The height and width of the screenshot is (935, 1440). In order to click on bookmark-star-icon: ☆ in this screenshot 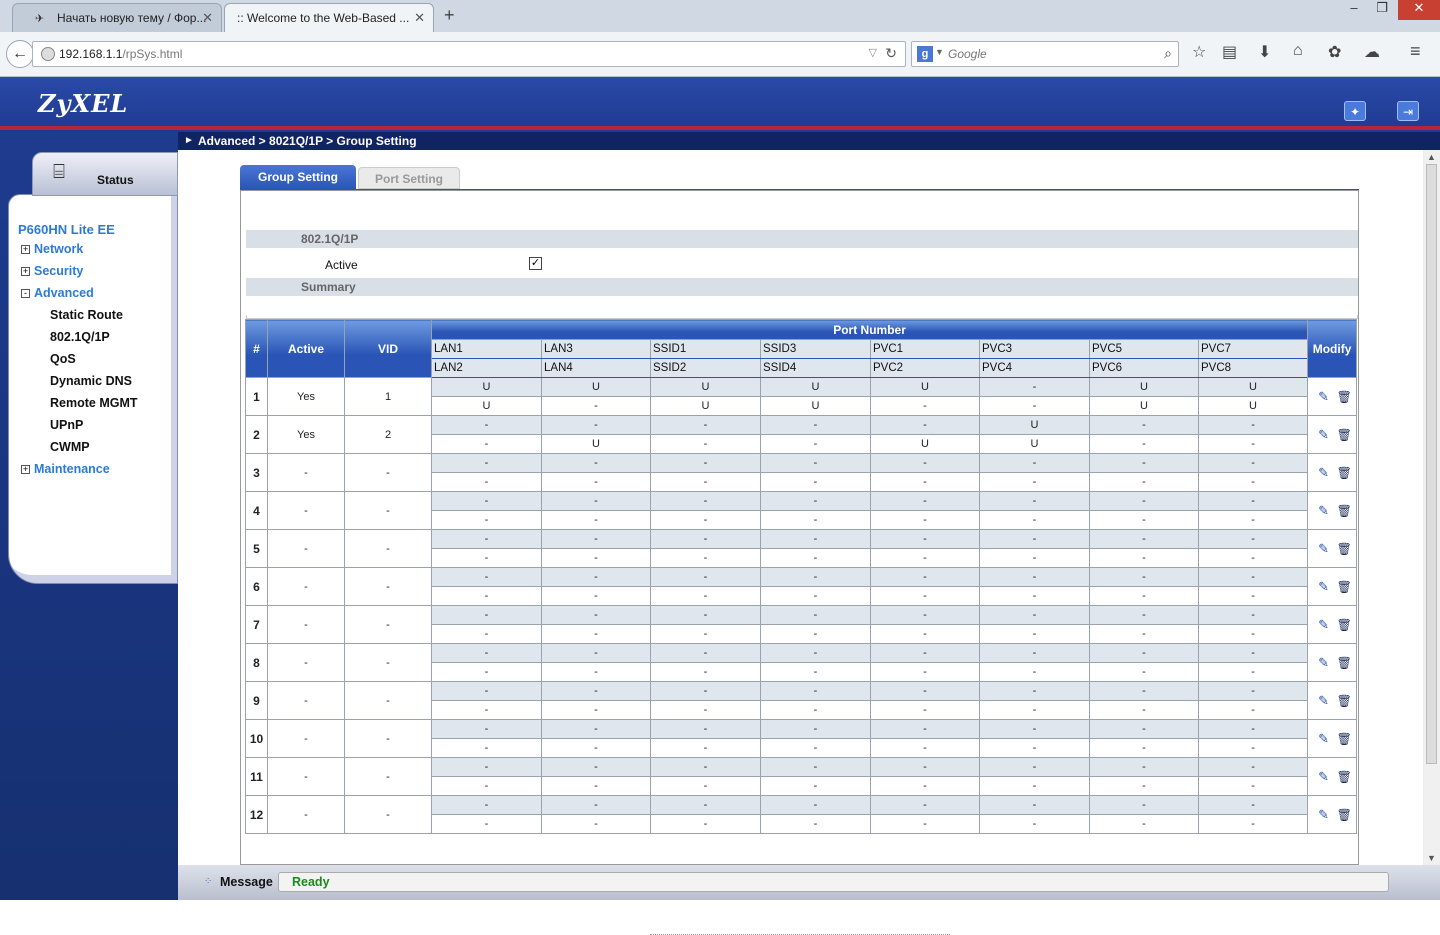, I will do `click(1199, 52)`.